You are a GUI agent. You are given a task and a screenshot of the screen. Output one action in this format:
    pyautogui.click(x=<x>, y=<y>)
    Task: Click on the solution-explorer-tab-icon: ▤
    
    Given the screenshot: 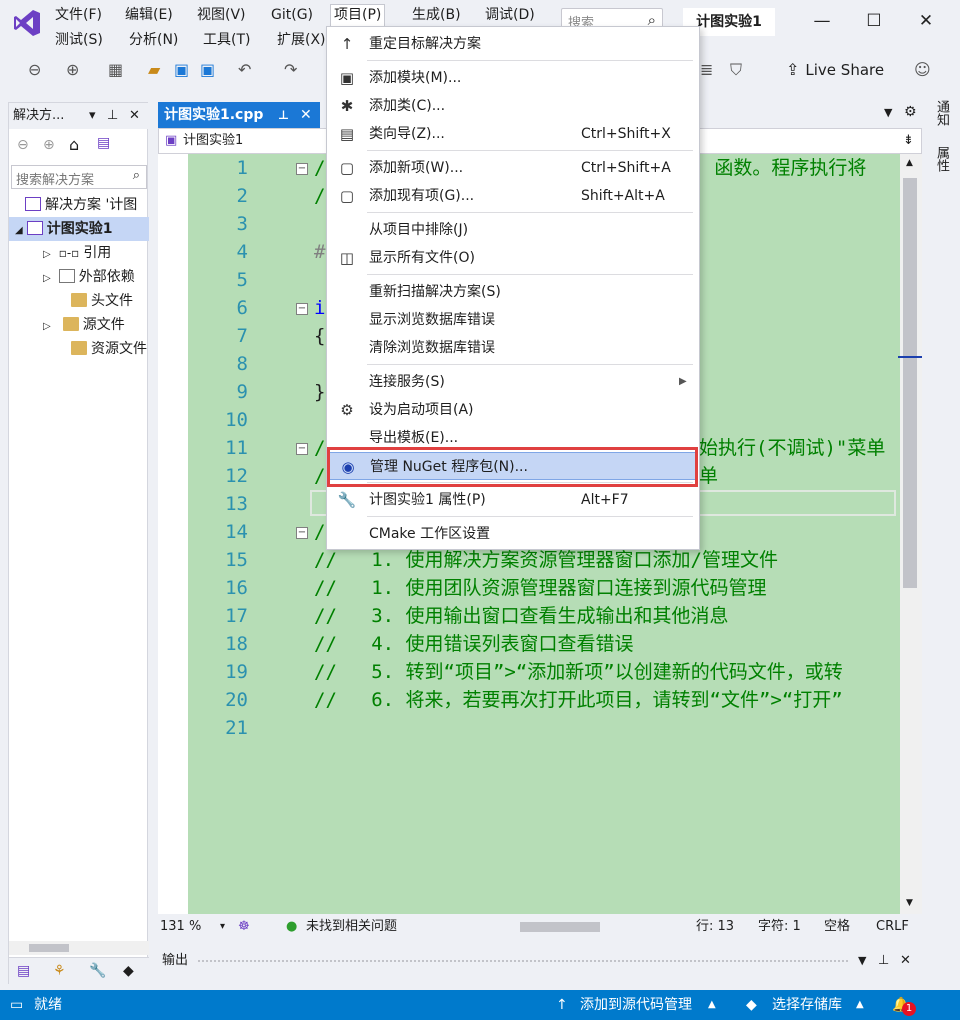 What is the action you would take?
    pyautogui.click(x=23, y=971)
    